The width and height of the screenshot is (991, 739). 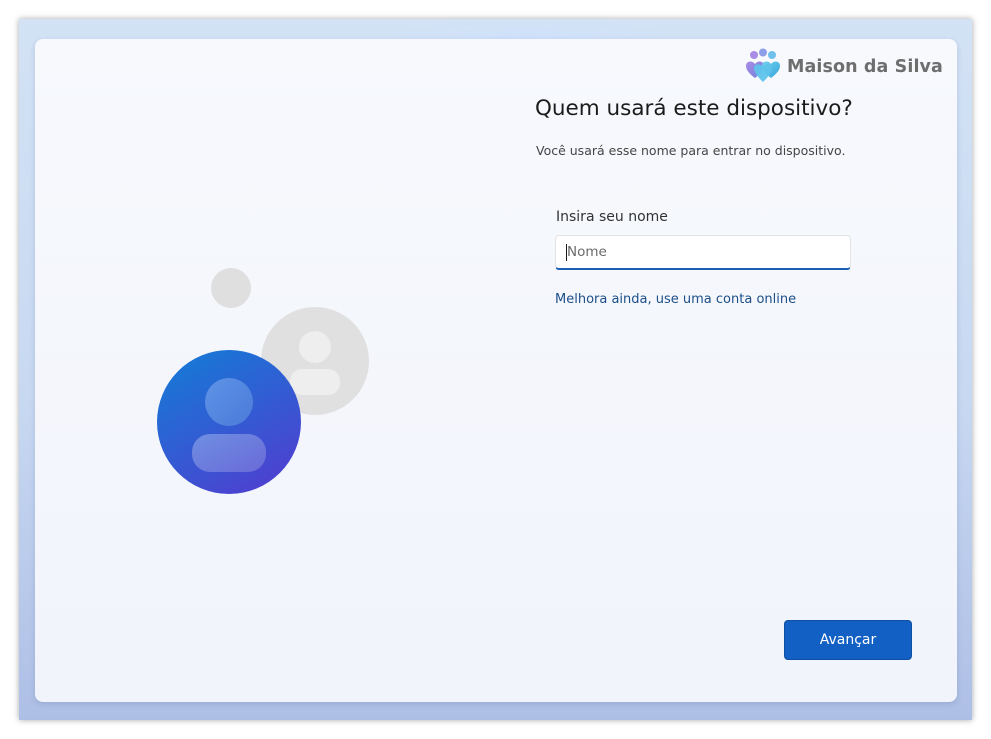 What do you see at coordinates (763, 65) in the screenshot?
I see `people-hearts-logo-icon` at bounding box center [763, 65].